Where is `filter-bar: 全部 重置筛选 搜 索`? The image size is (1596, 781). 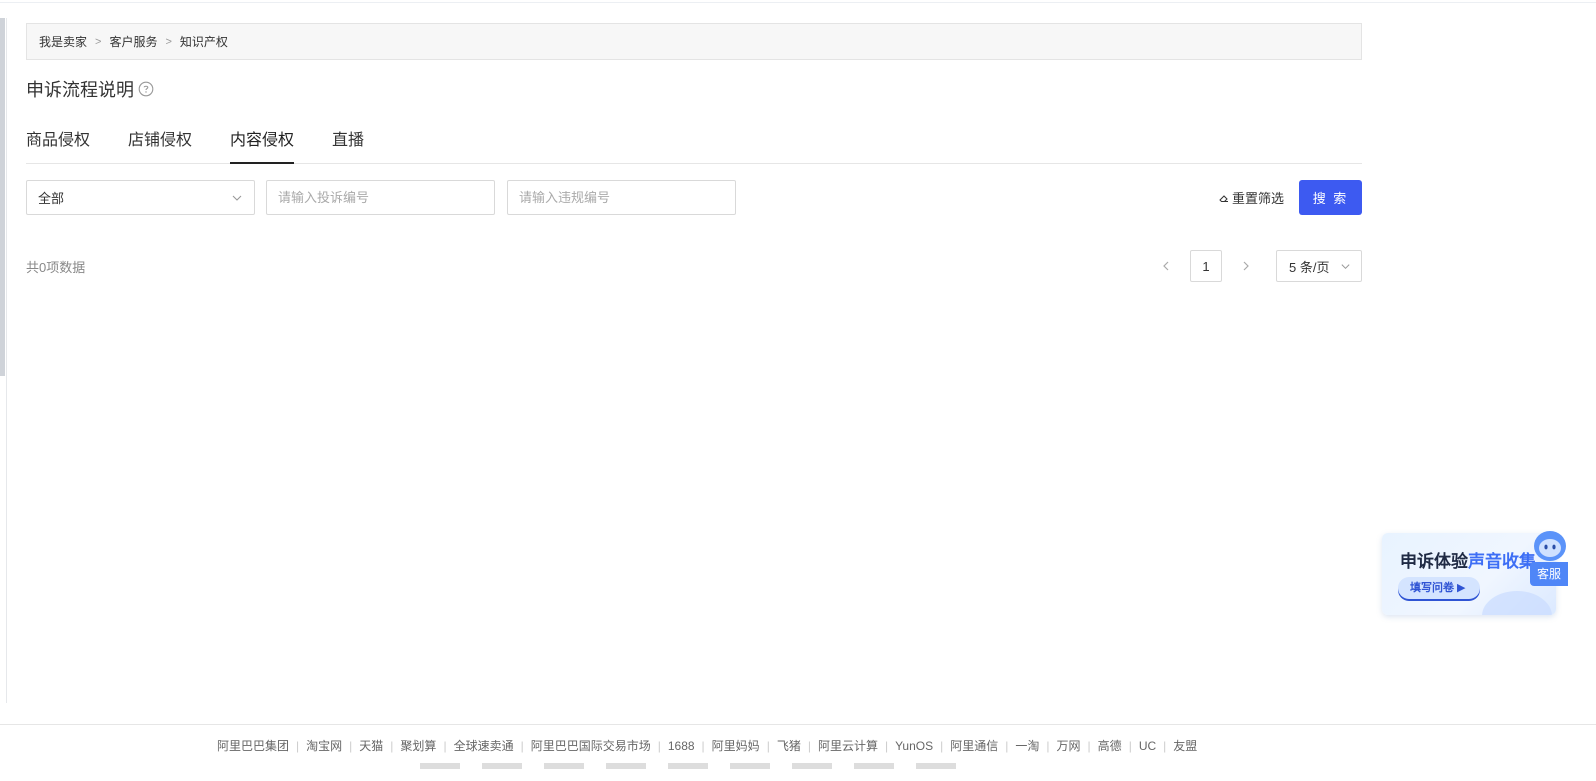 filter-bar: 全部 重置筛选 搜 索 is located at coordinates (694, 197).